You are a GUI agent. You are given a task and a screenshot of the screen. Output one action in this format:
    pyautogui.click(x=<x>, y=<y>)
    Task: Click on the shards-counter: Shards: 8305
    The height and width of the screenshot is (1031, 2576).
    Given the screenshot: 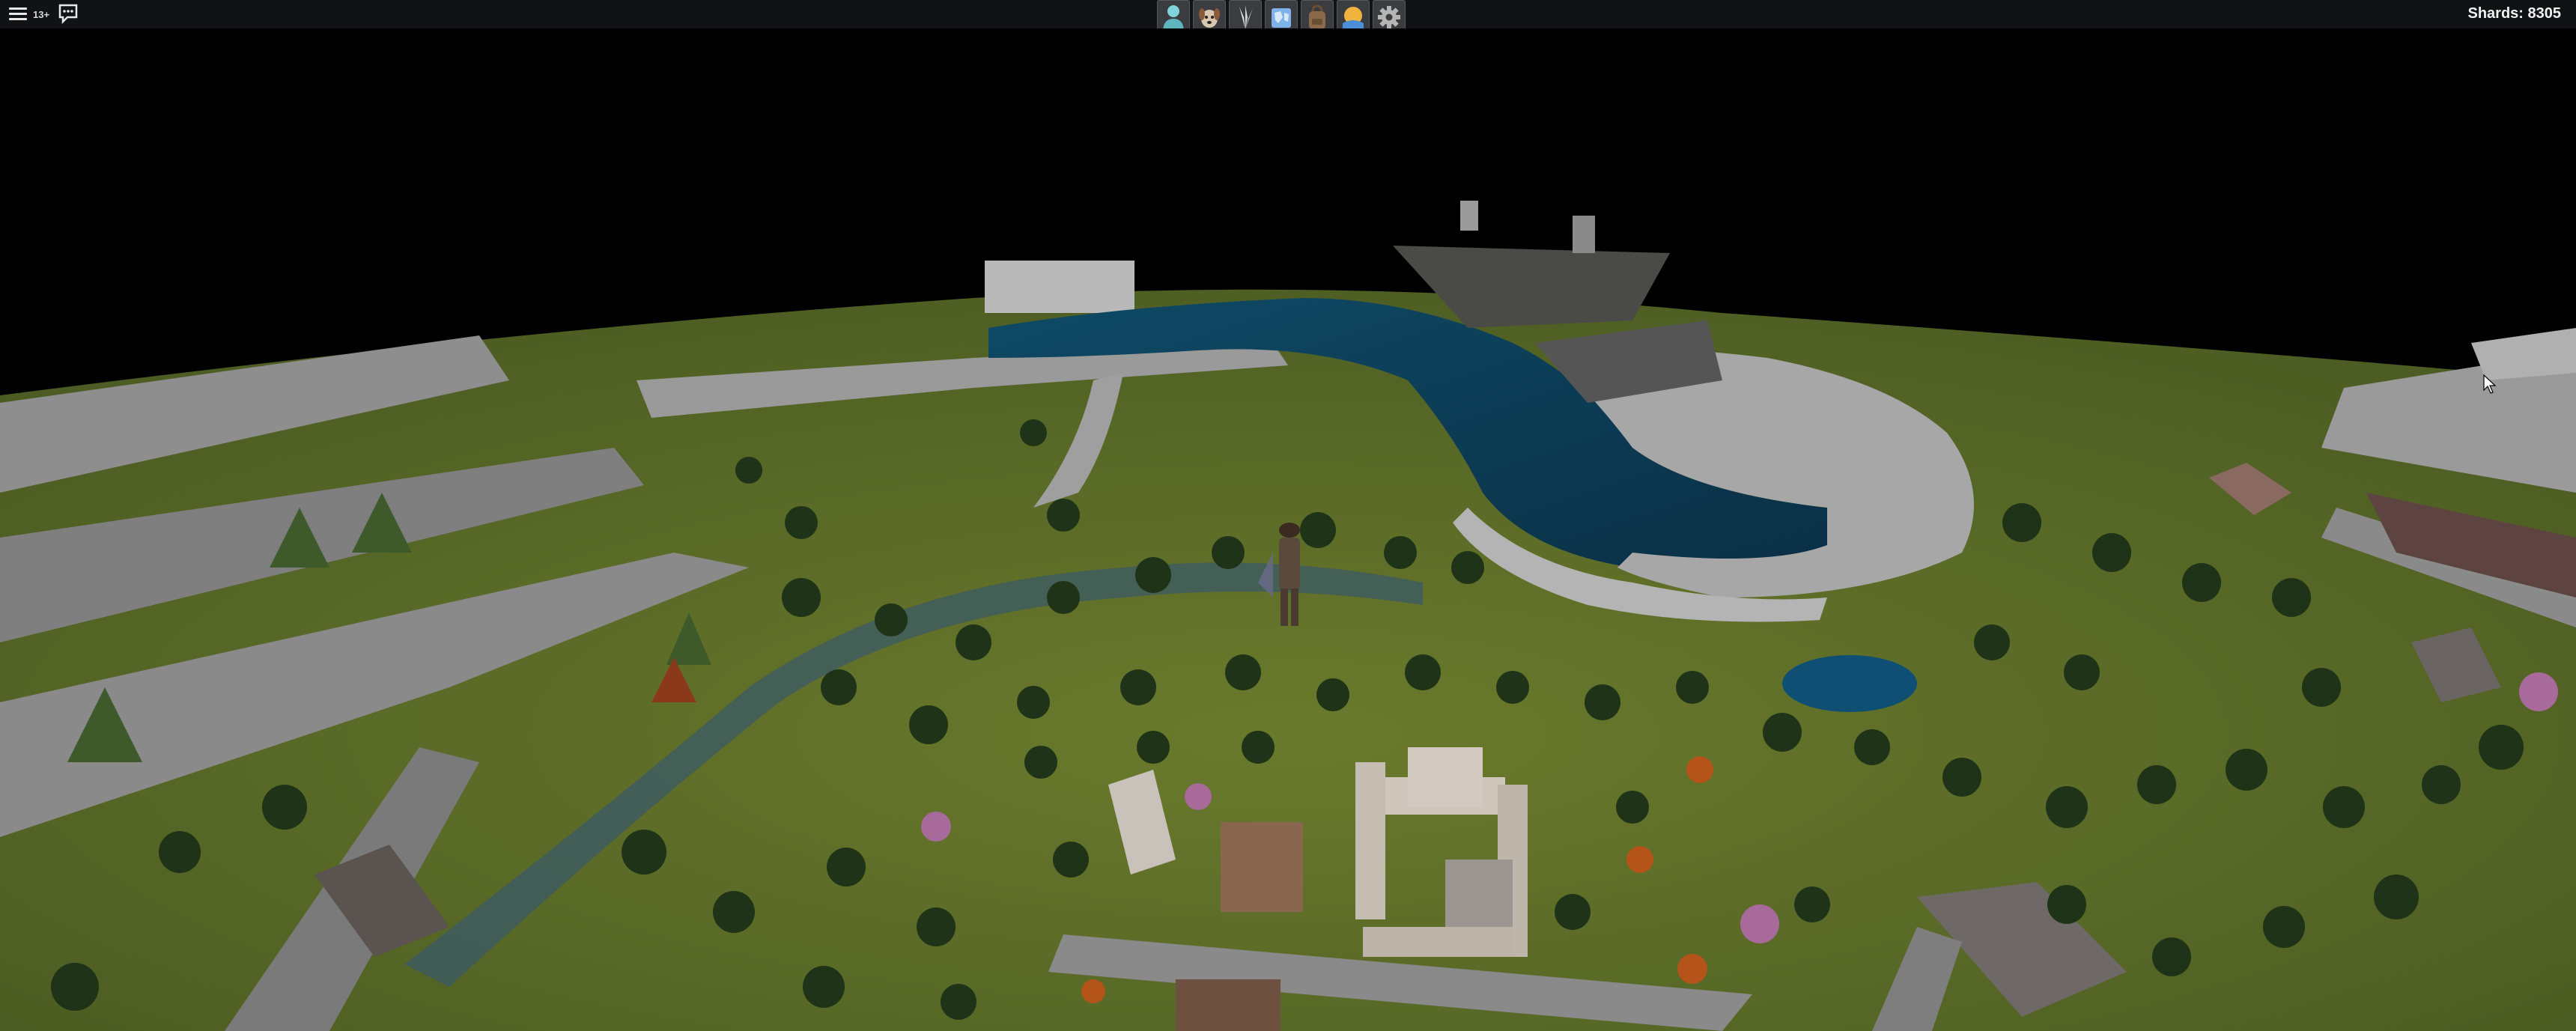 What is the action you would take?
    pyautogui.click(x=2514, y=13)
    